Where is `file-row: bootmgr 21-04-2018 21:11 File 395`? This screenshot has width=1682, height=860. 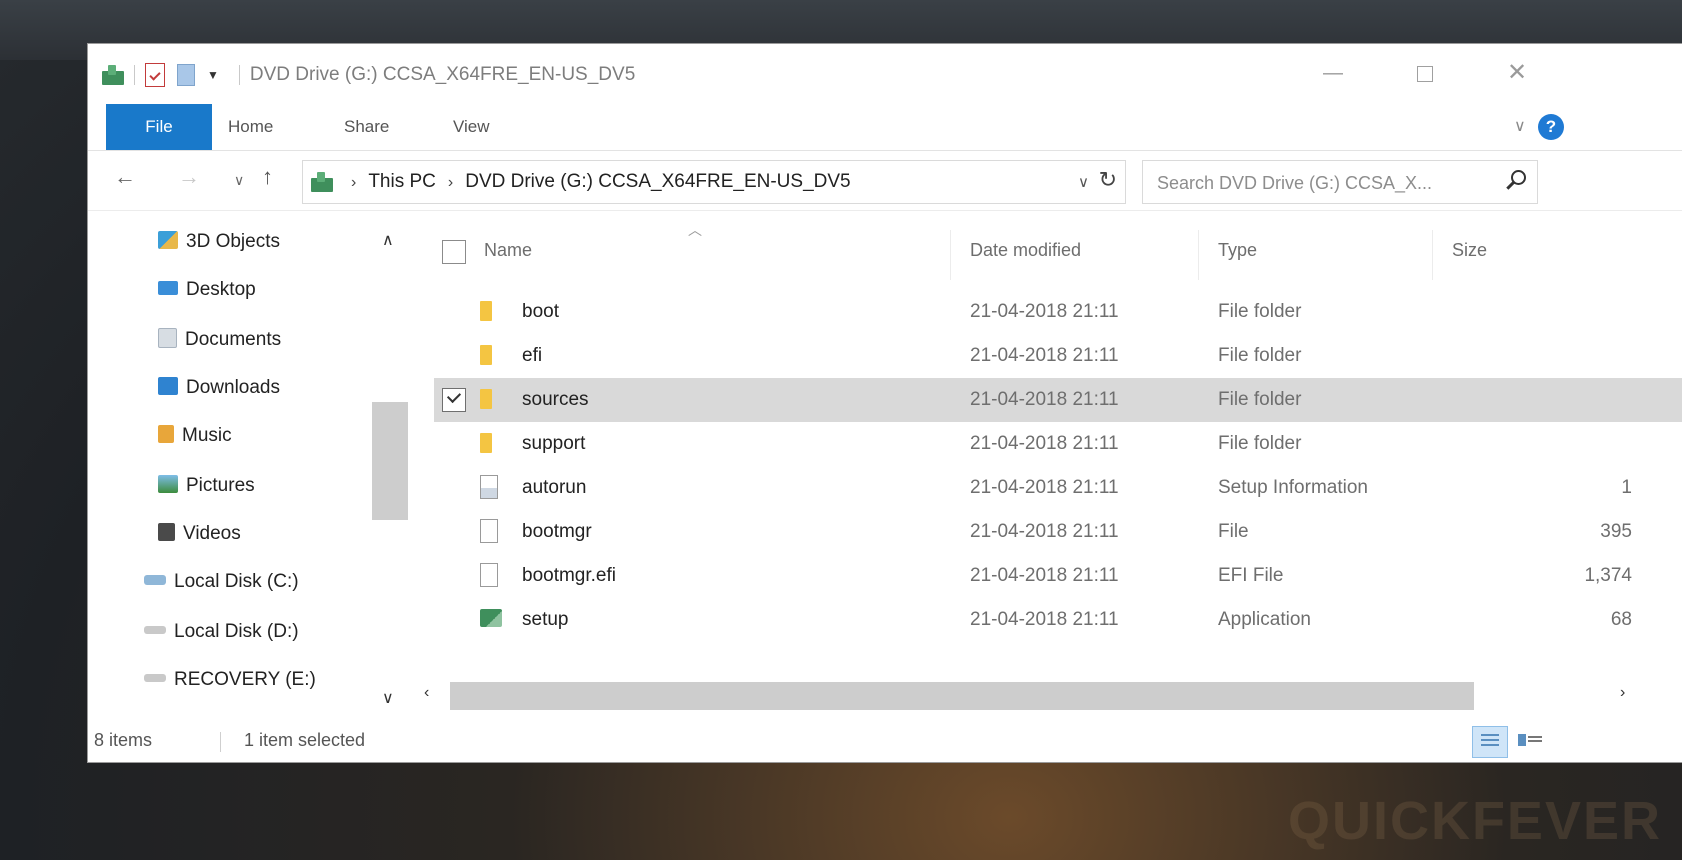
file-row: bootmgr 21-04-2018 21:11 File 395 is located at coordinates (1058, 532).